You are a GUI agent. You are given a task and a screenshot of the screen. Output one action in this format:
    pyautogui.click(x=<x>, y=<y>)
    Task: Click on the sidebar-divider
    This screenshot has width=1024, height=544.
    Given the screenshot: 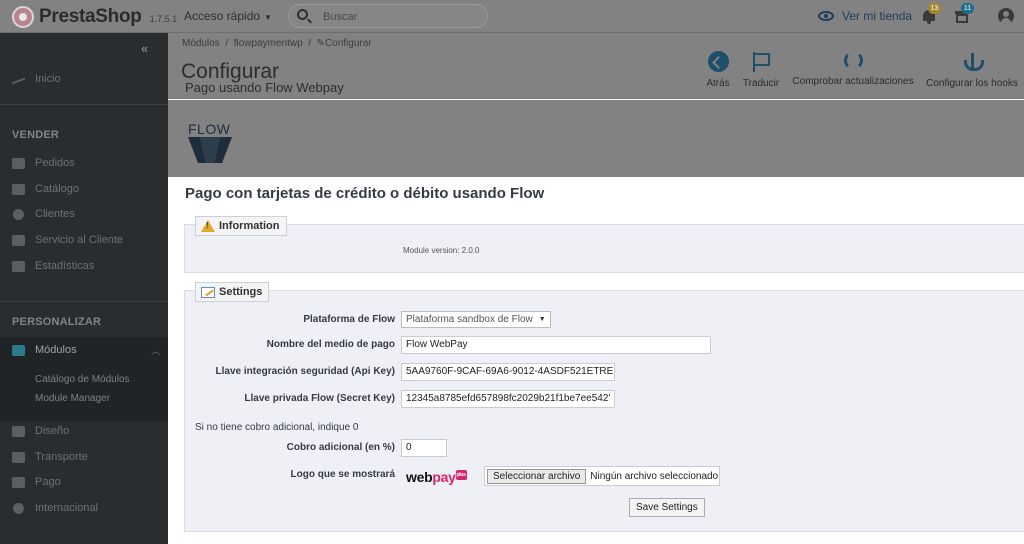 What is the action you would take?
    pyautogui.click(x=84, y=104)
    